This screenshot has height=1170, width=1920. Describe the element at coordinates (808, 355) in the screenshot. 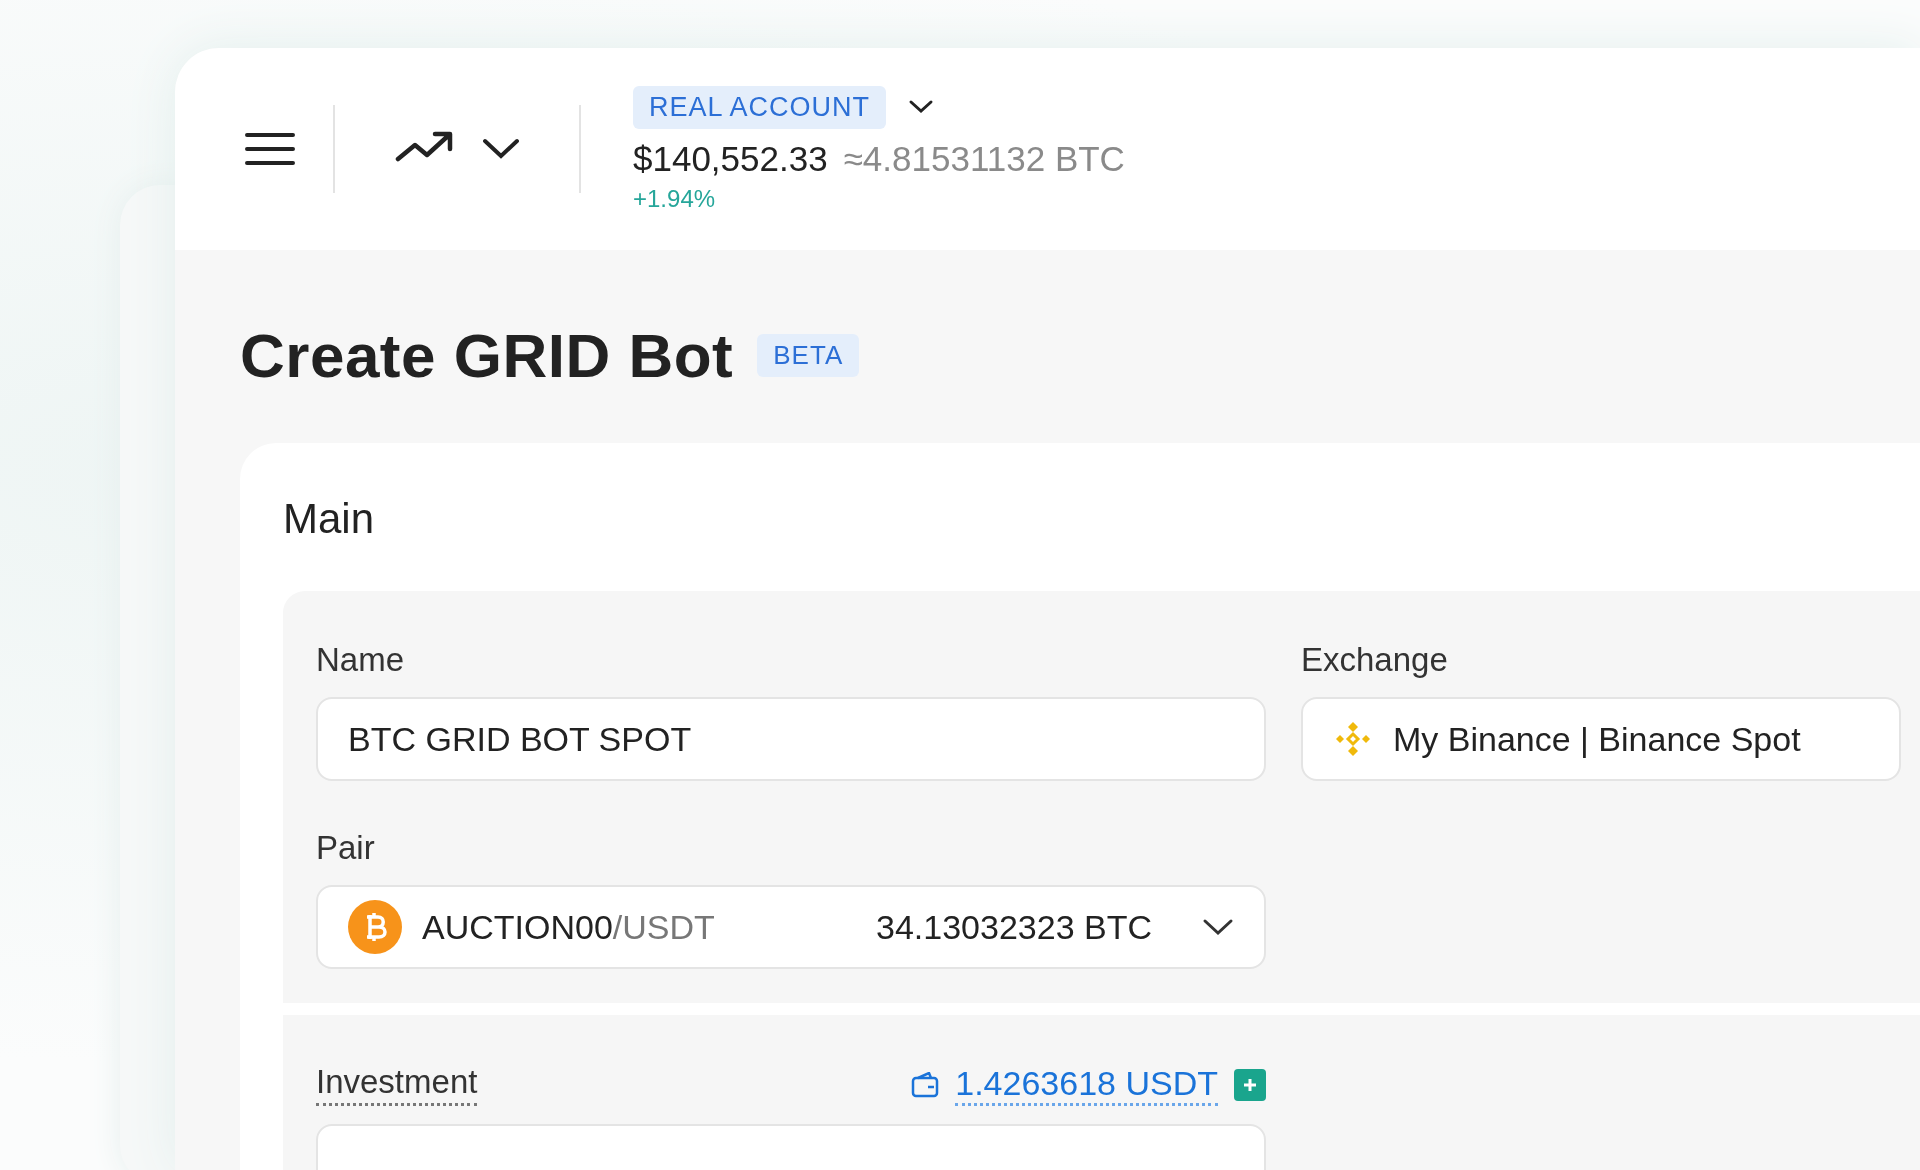

I see `beta-badge: BETA` at that location.